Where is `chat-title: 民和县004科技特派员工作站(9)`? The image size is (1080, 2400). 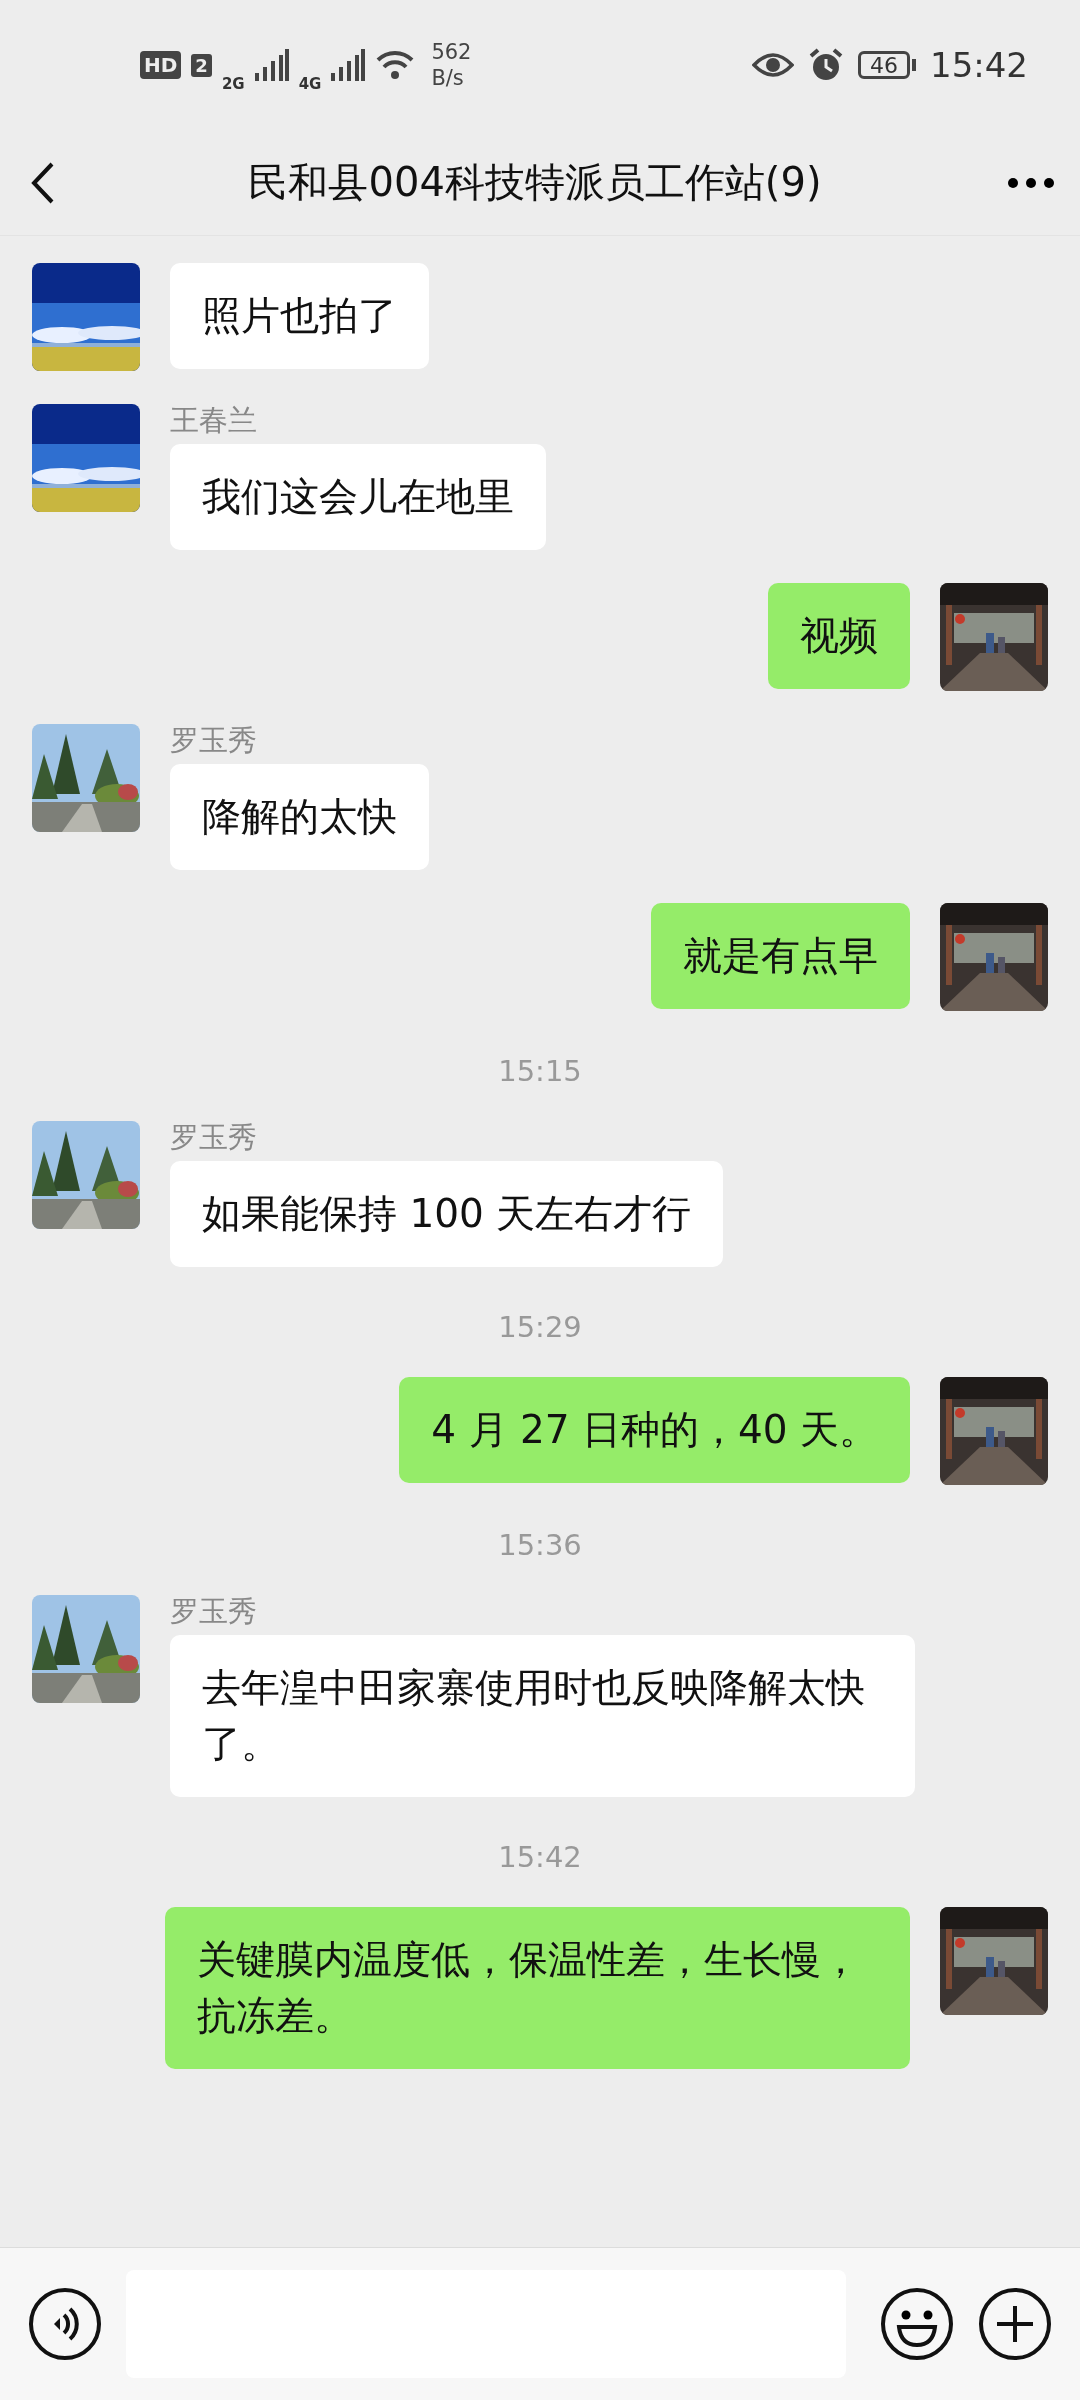
chat-title: 民和县004科技特派员工作站(9) is located at coordinates (535, 182).